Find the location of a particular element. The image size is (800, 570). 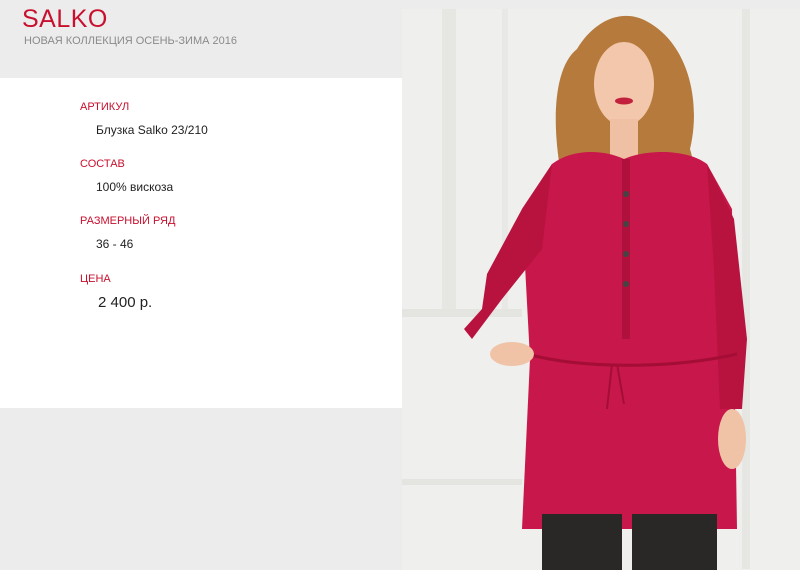

composition-label: СОСТАВ is located at coordinates (102, 164).